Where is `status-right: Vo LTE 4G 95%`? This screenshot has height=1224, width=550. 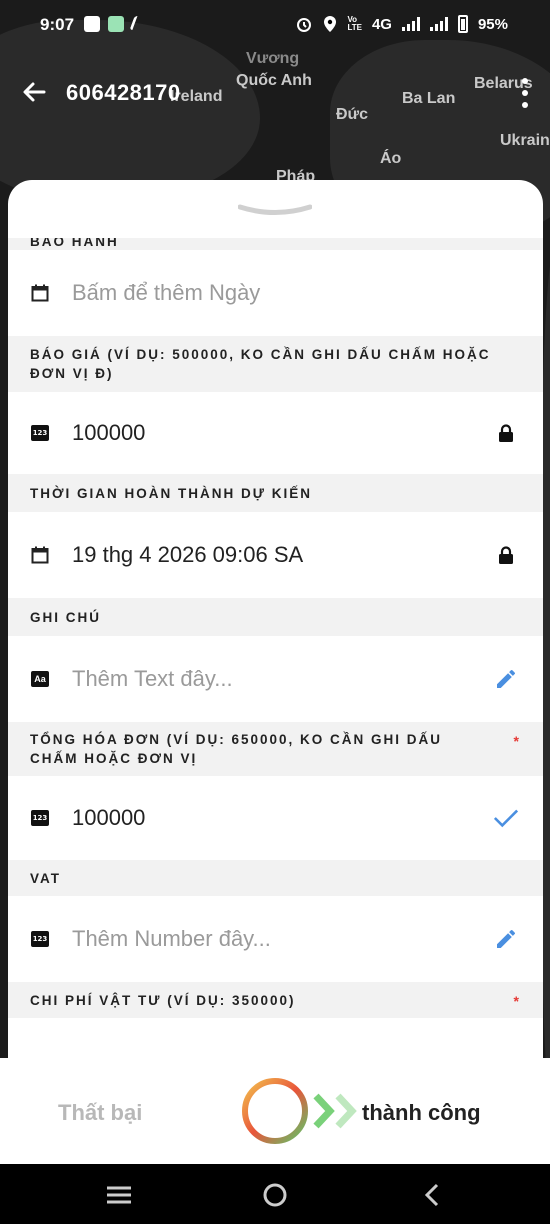 status-right: Vo LTE 4G 95% is located at coordinates (401, 24).